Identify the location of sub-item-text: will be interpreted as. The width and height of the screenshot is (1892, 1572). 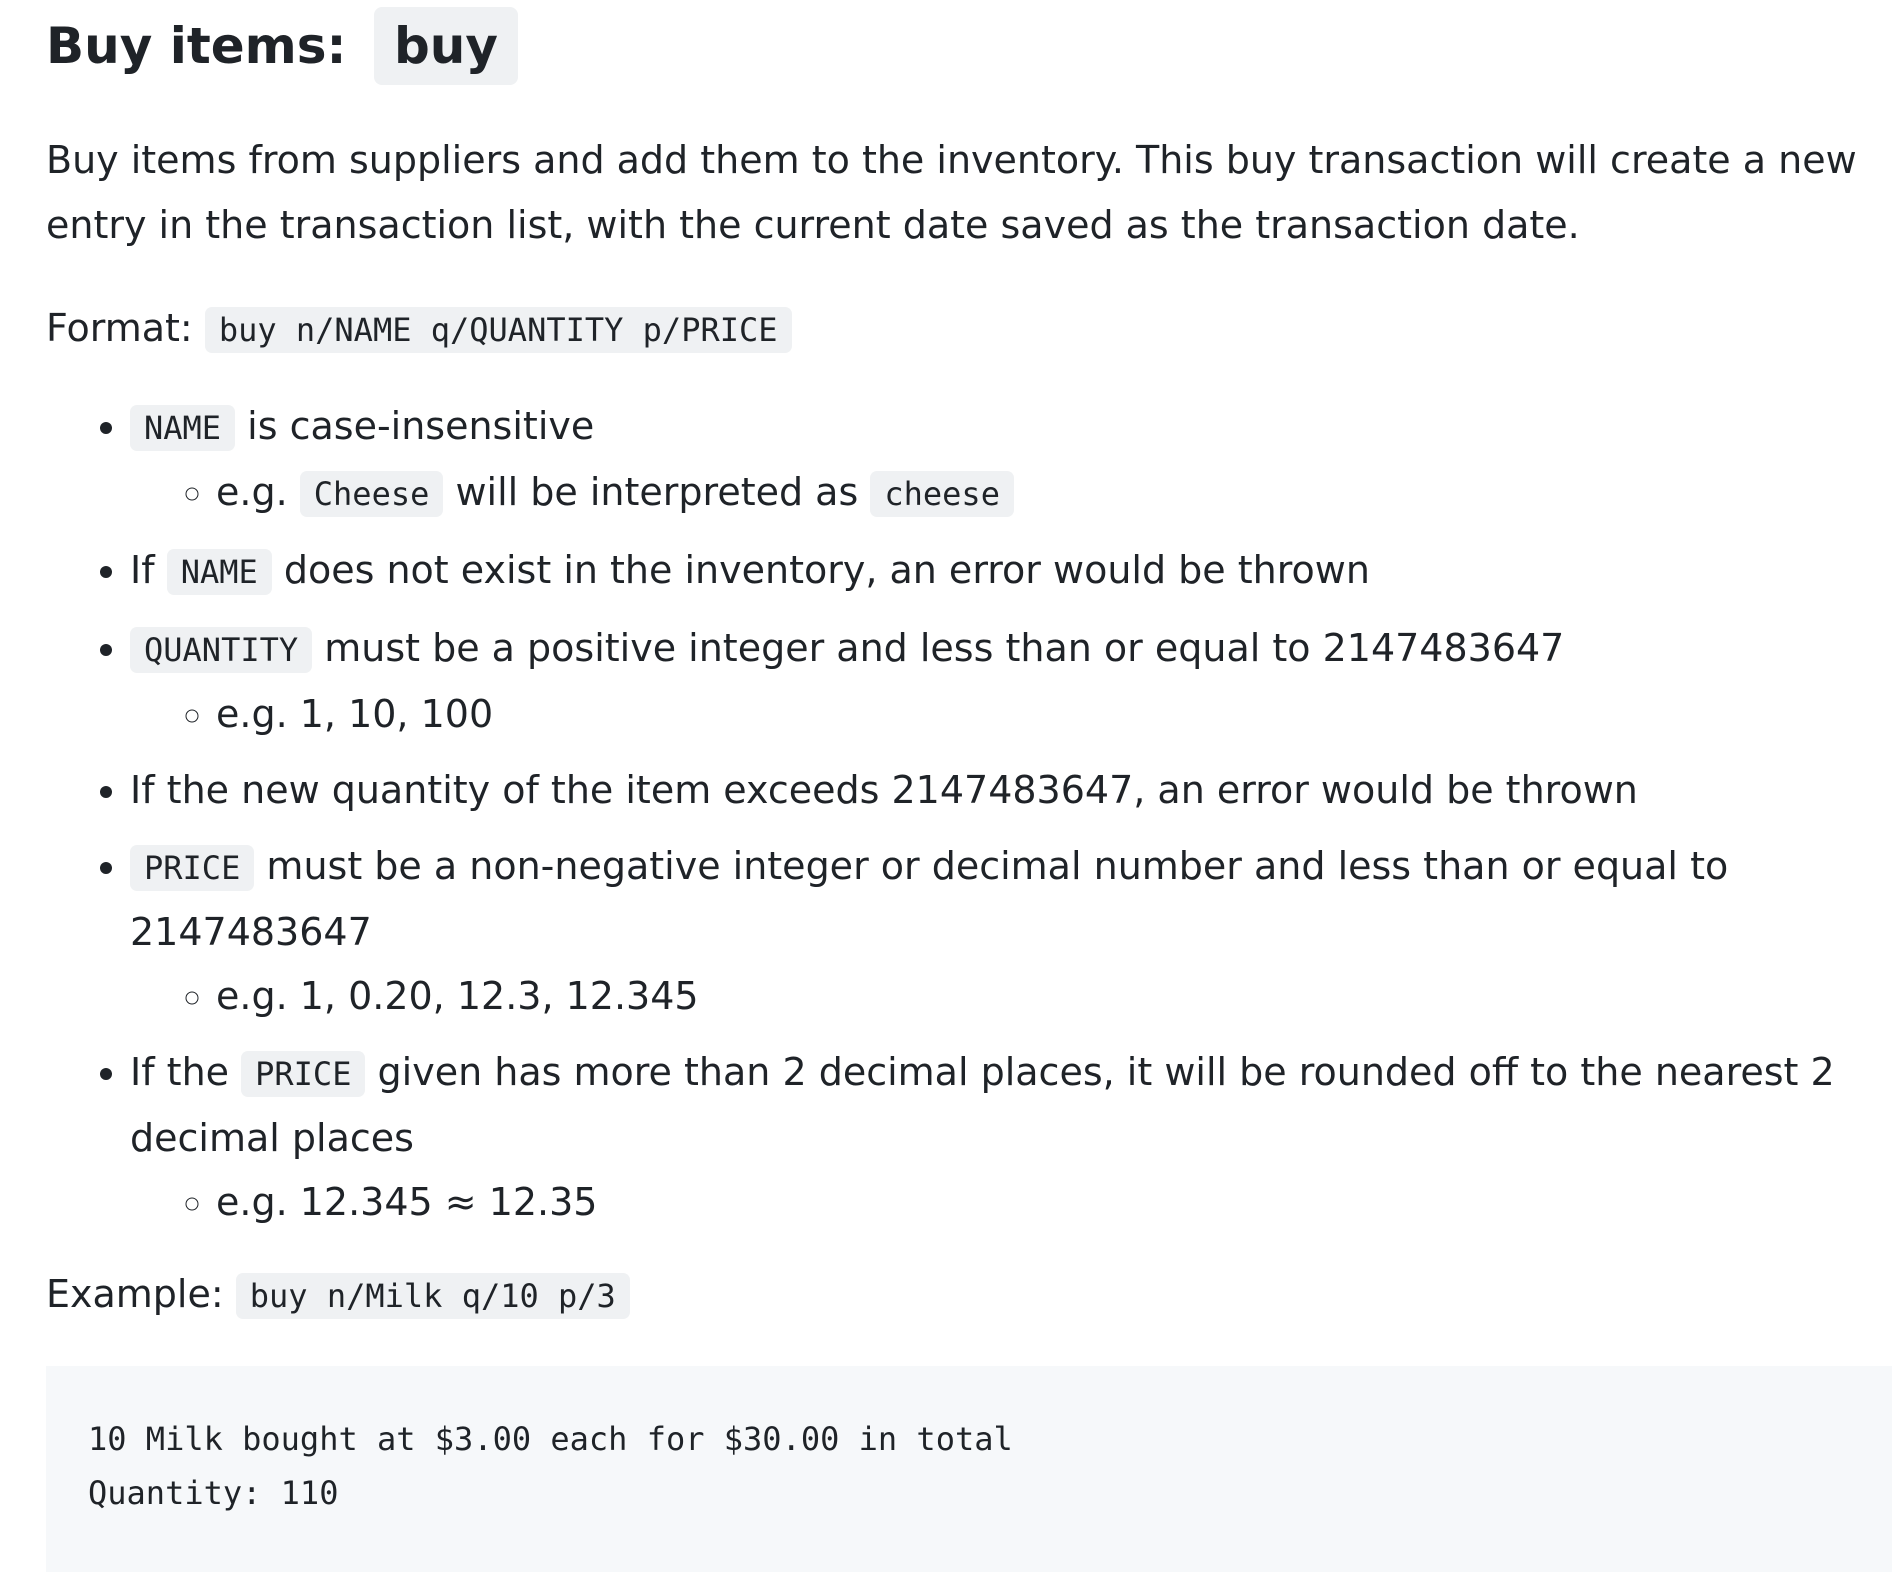
(657, 492).